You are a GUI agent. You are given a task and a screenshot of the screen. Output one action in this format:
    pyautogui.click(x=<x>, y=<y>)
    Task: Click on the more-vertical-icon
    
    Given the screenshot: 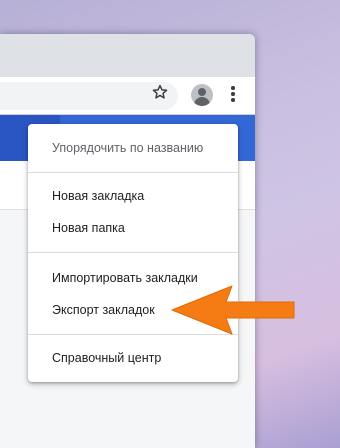 What is the action you would take?
    pyautogui.click(x=233, y=95)
    